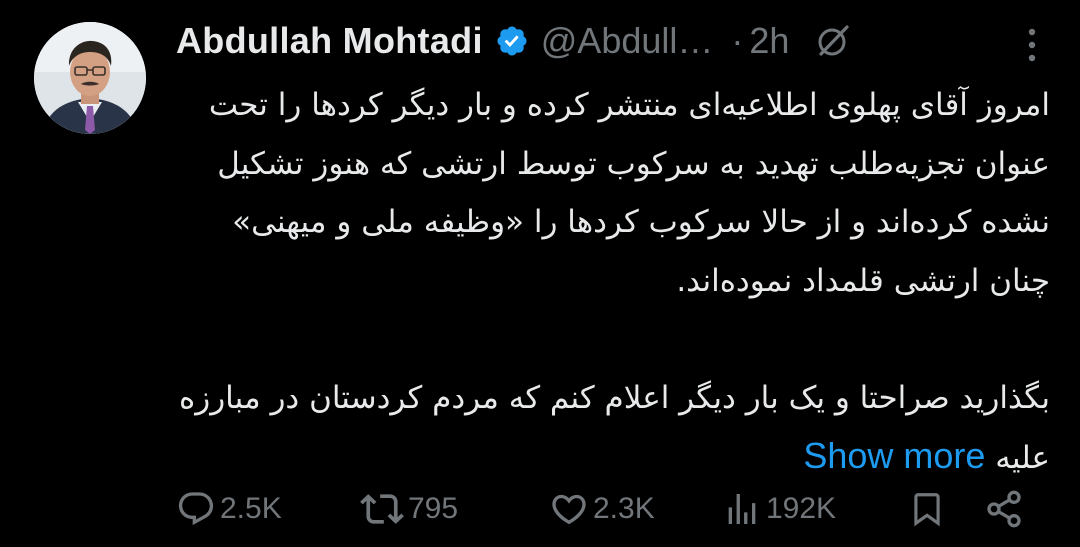 Image resolution: width=1080 pixels, height=547 pixels. I want to click on bookmark-icon, so click(927, 510).